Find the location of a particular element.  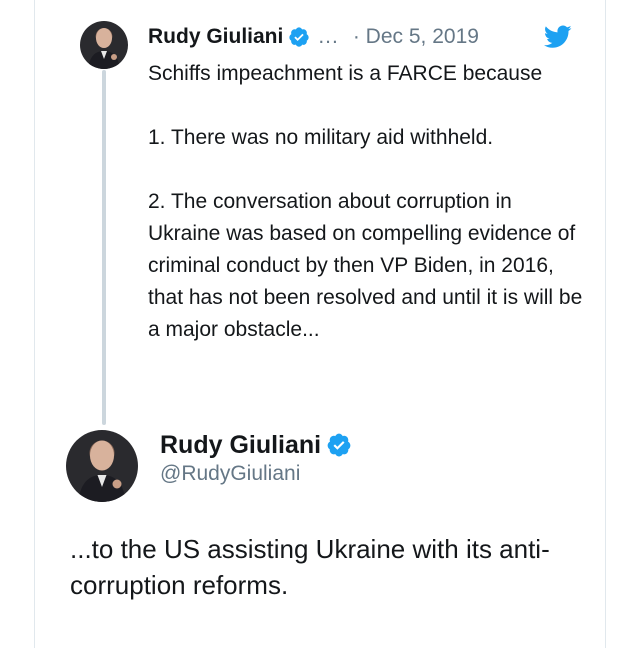

reply-header: Rudy Giuliani ... · Dec 5, 2019 is located at coordinates (313, 37).